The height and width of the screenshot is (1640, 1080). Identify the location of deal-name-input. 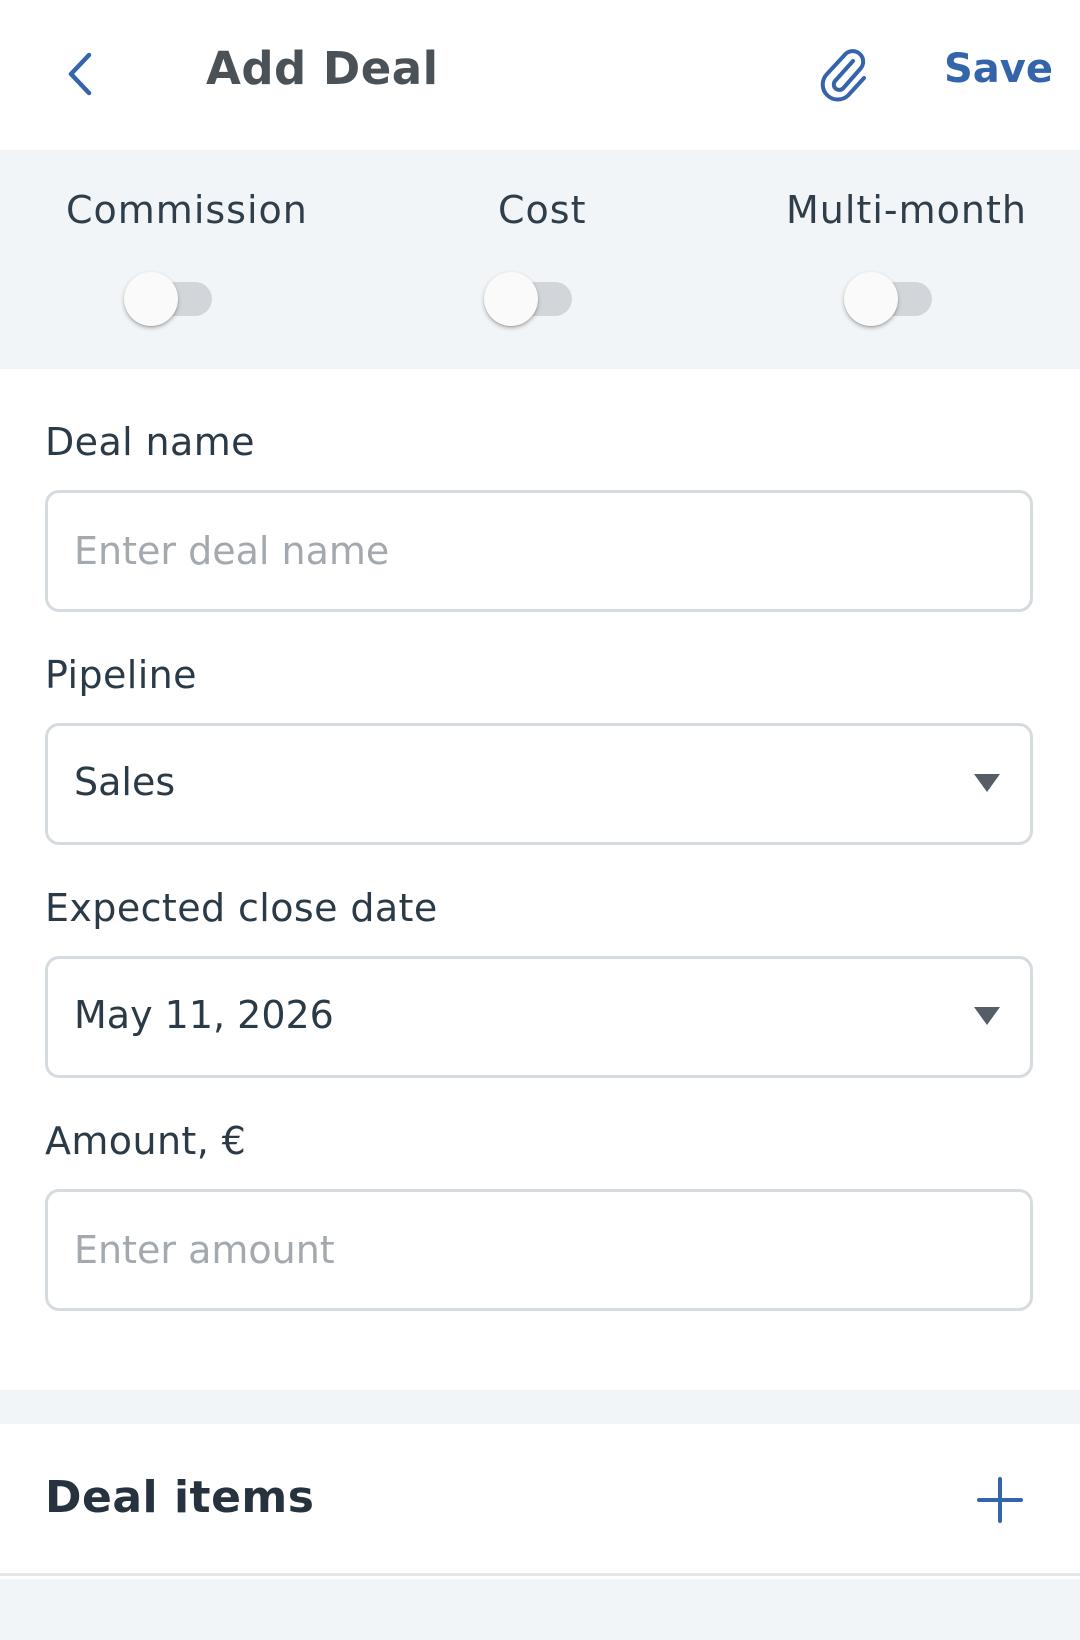
(524, 551).